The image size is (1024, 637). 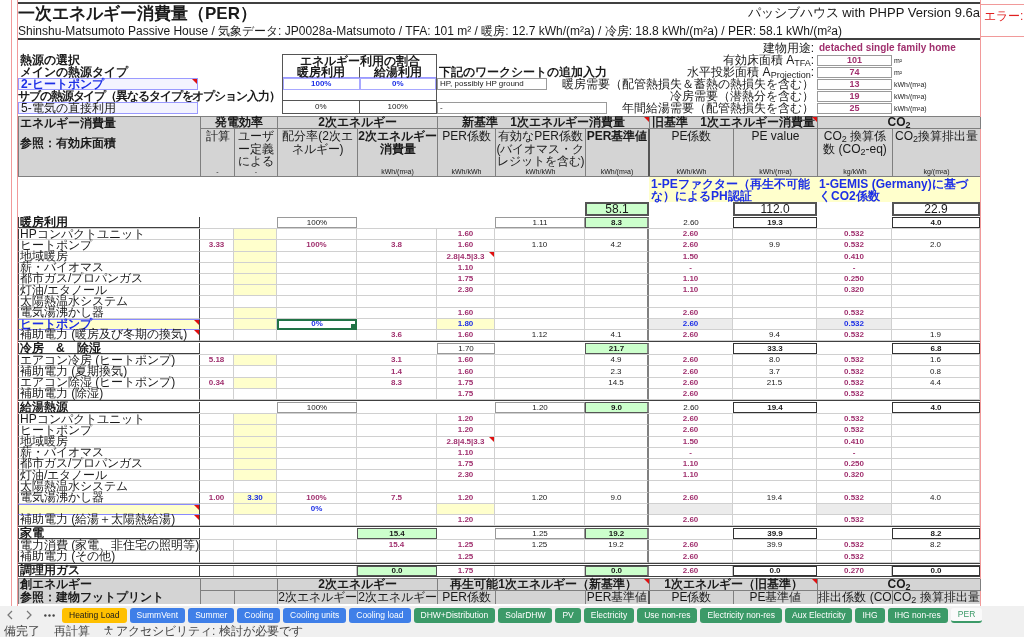 I want to click on total-cell: 33.3, so click(x=775, y=349).